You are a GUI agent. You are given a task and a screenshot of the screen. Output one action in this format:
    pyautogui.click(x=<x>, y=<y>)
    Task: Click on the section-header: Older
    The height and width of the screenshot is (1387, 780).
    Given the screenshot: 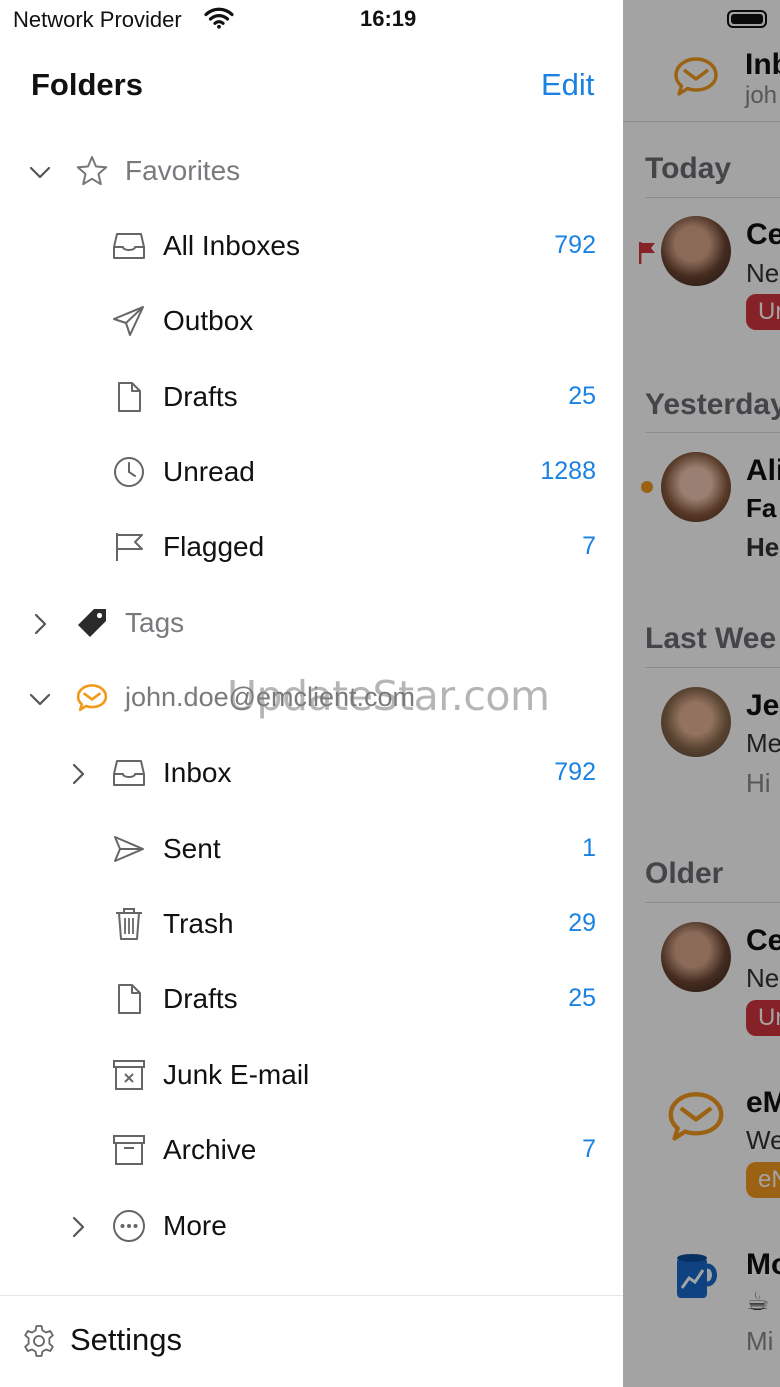 What is the action you would take?
    pyautogui.click(x=684, y=873)
    